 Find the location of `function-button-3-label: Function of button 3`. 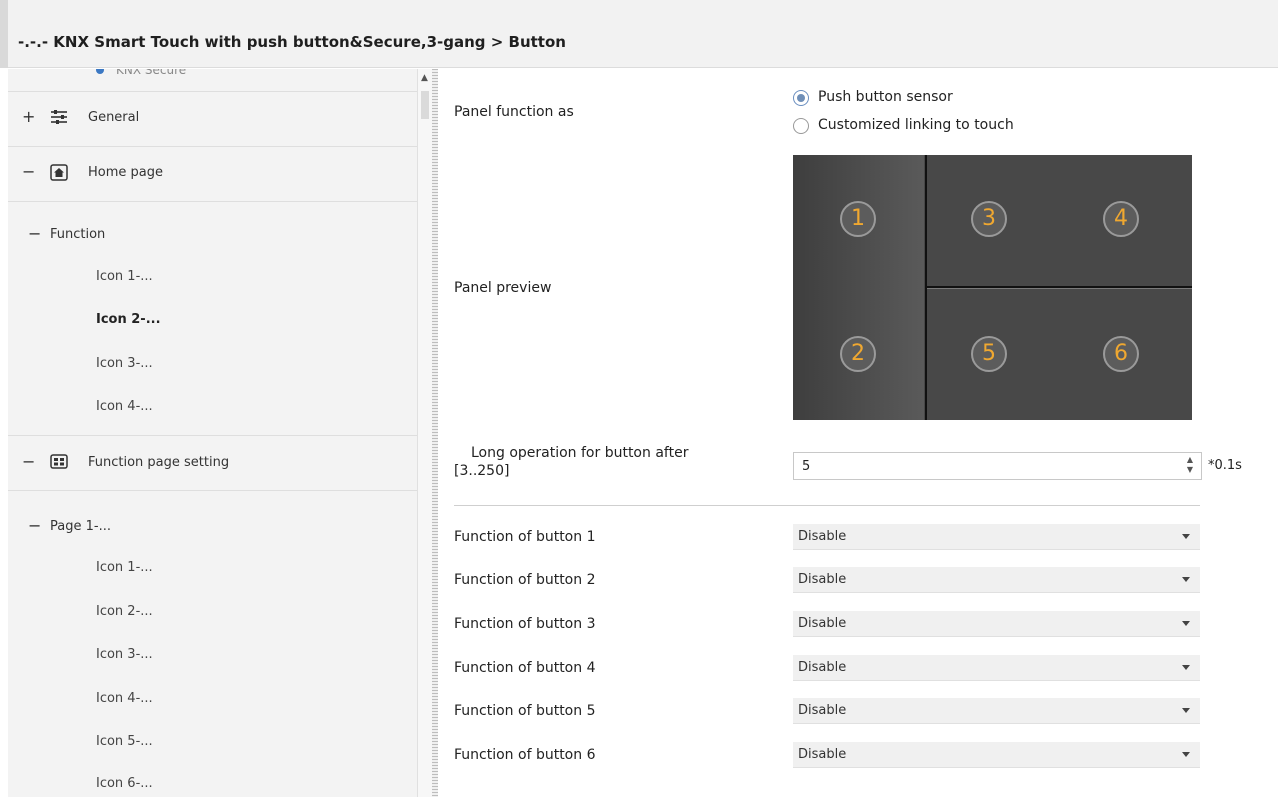

function-button-3-label: Function of button 3 is located at coordinates (525, 624).